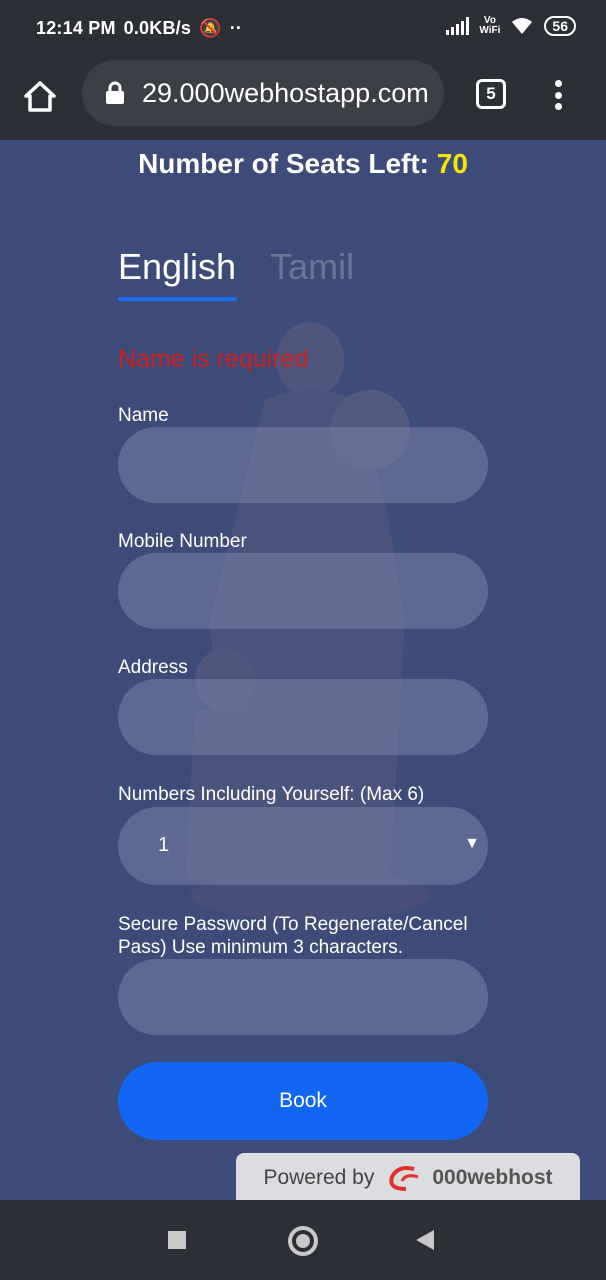 The image size is (606, 1280). What do you see at coordinates (511, 26) in the screenshot?
I see `status-right: Vo WiFi 56` at bounding box center [511, 26].